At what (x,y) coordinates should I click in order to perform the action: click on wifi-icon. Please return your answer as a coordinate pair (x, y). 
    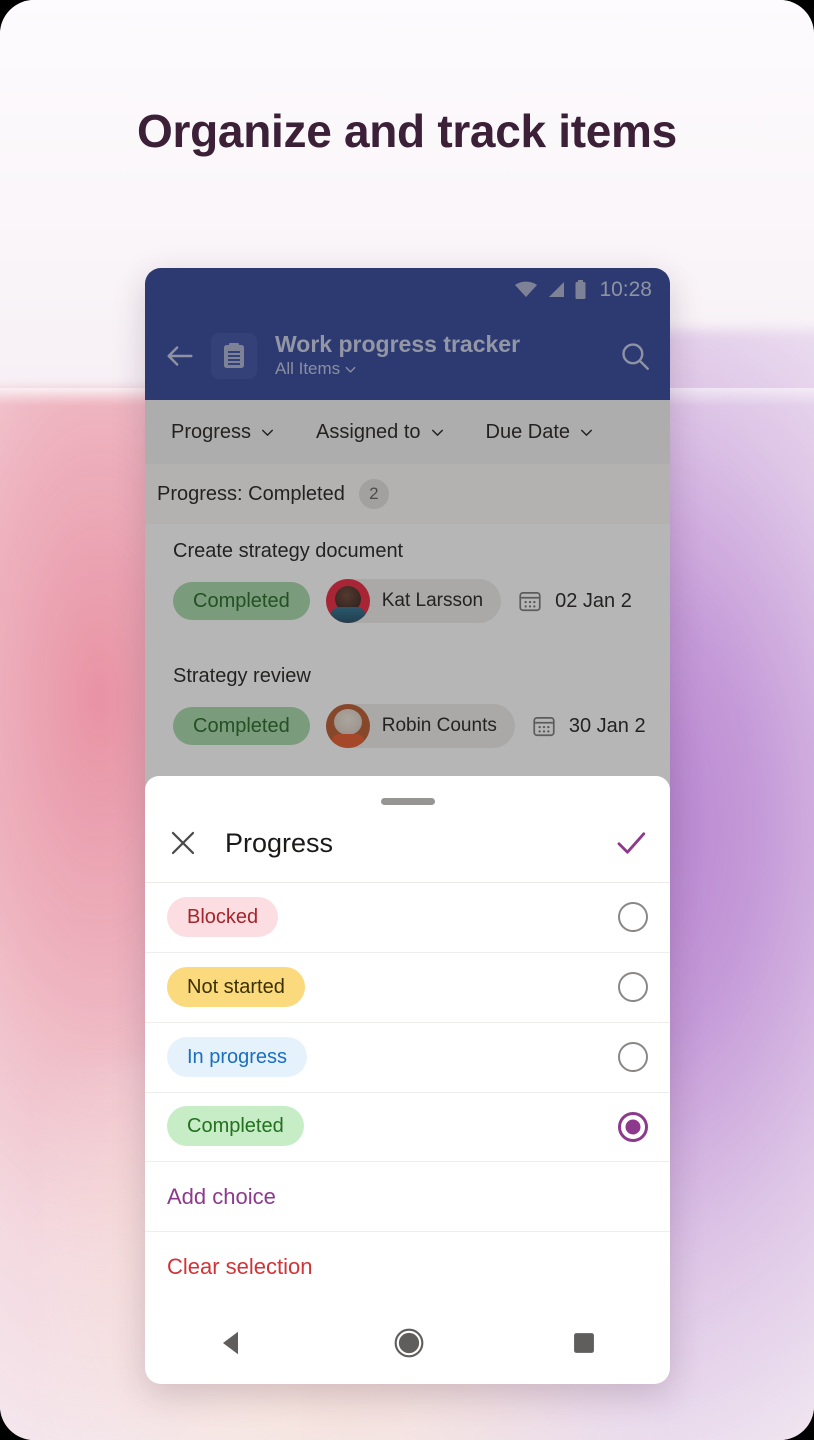
    Looking at the image, I should click on (526, 289).